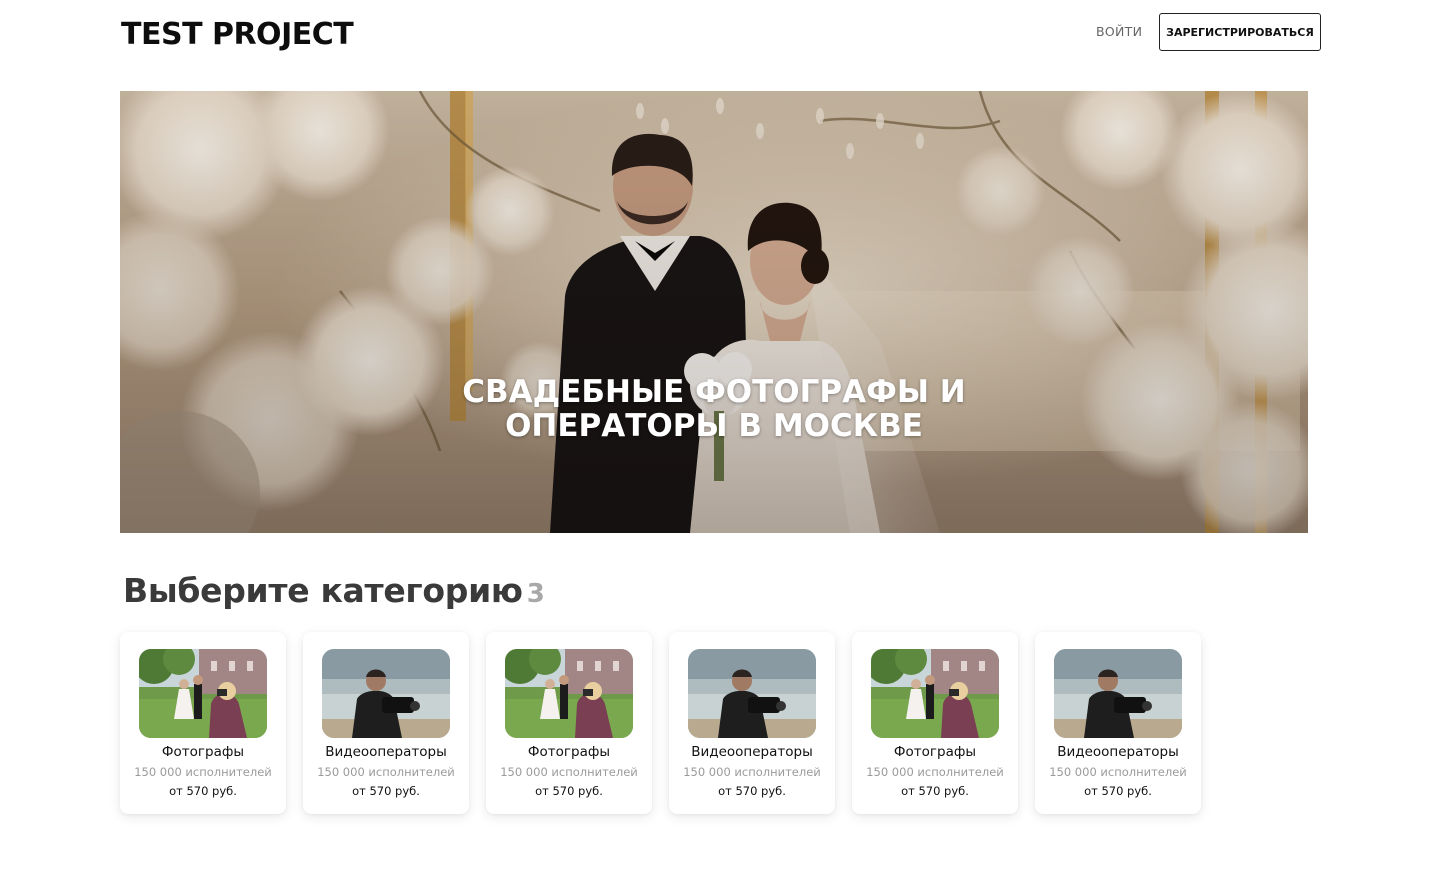 This screenshot has height=881, width=1440. Describe the element at coordinates (720, 35) in the screenshot. I see `site-header: TEST PROJECT ВОЙТИ ЗАРЕГИСТРИРОВАТЬСЯ` at that location.